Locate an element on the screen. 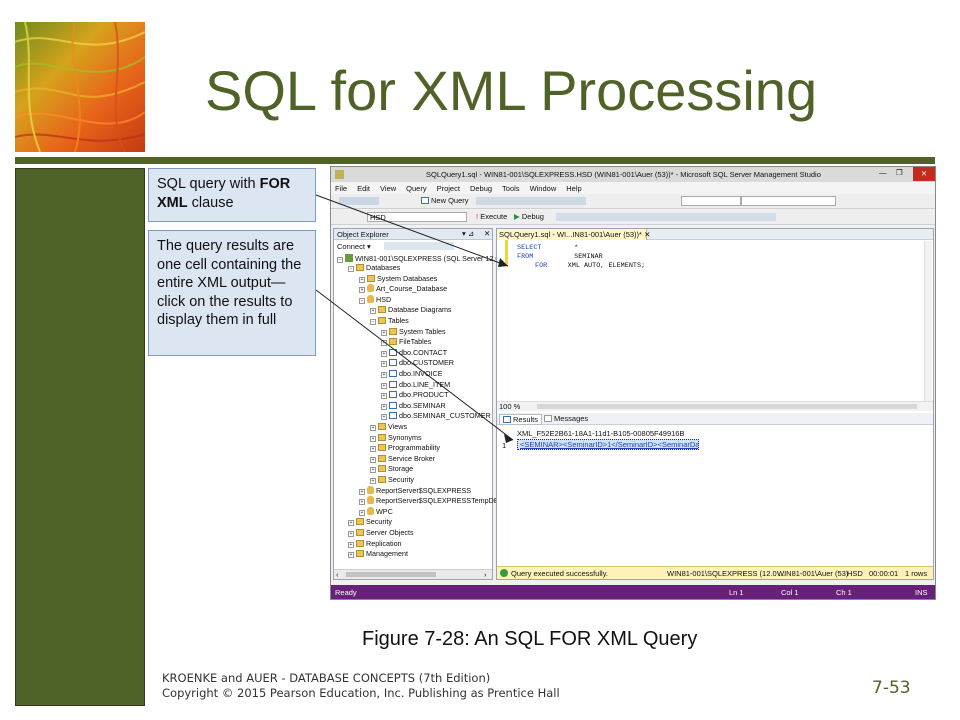 The height and width of the screenshot is (720, 960). arrow-to-for-clause is located at coordinates (412, 230).